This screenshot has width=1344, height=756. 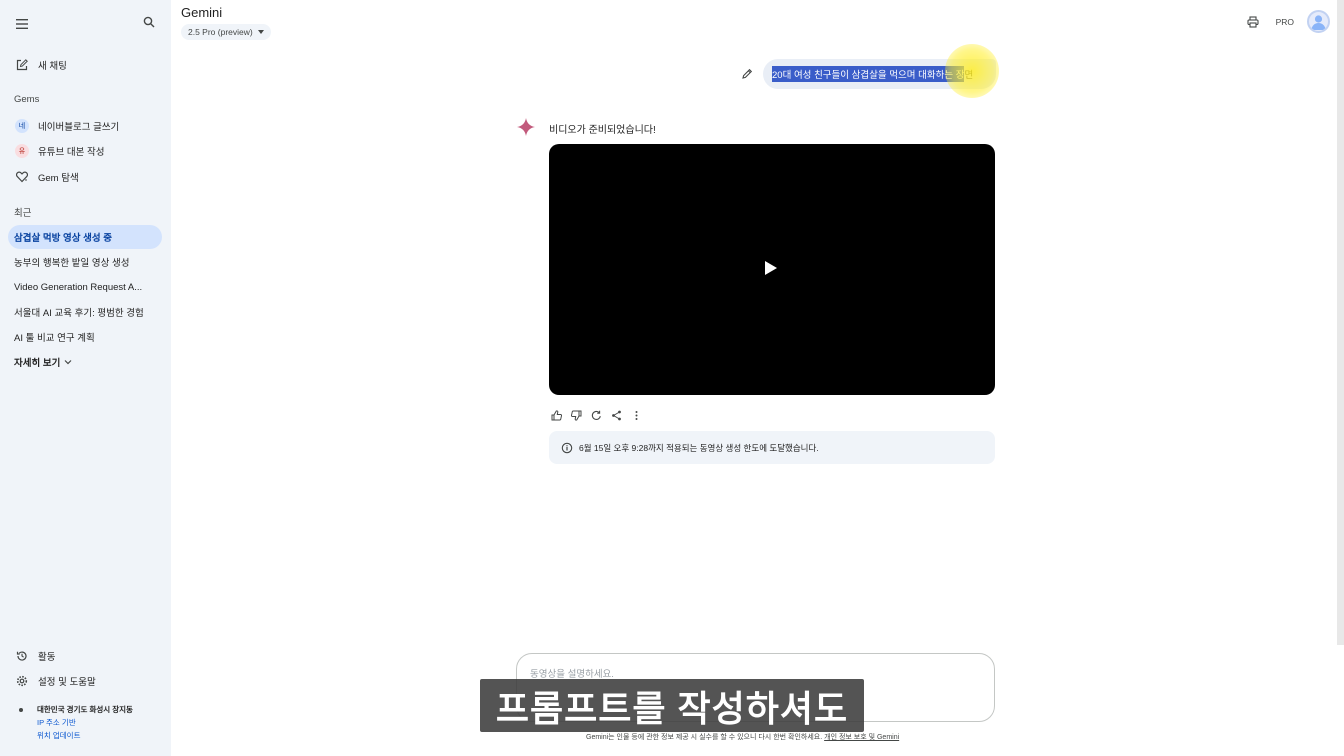 I want to click on video-player, so click(x=772, y=269).